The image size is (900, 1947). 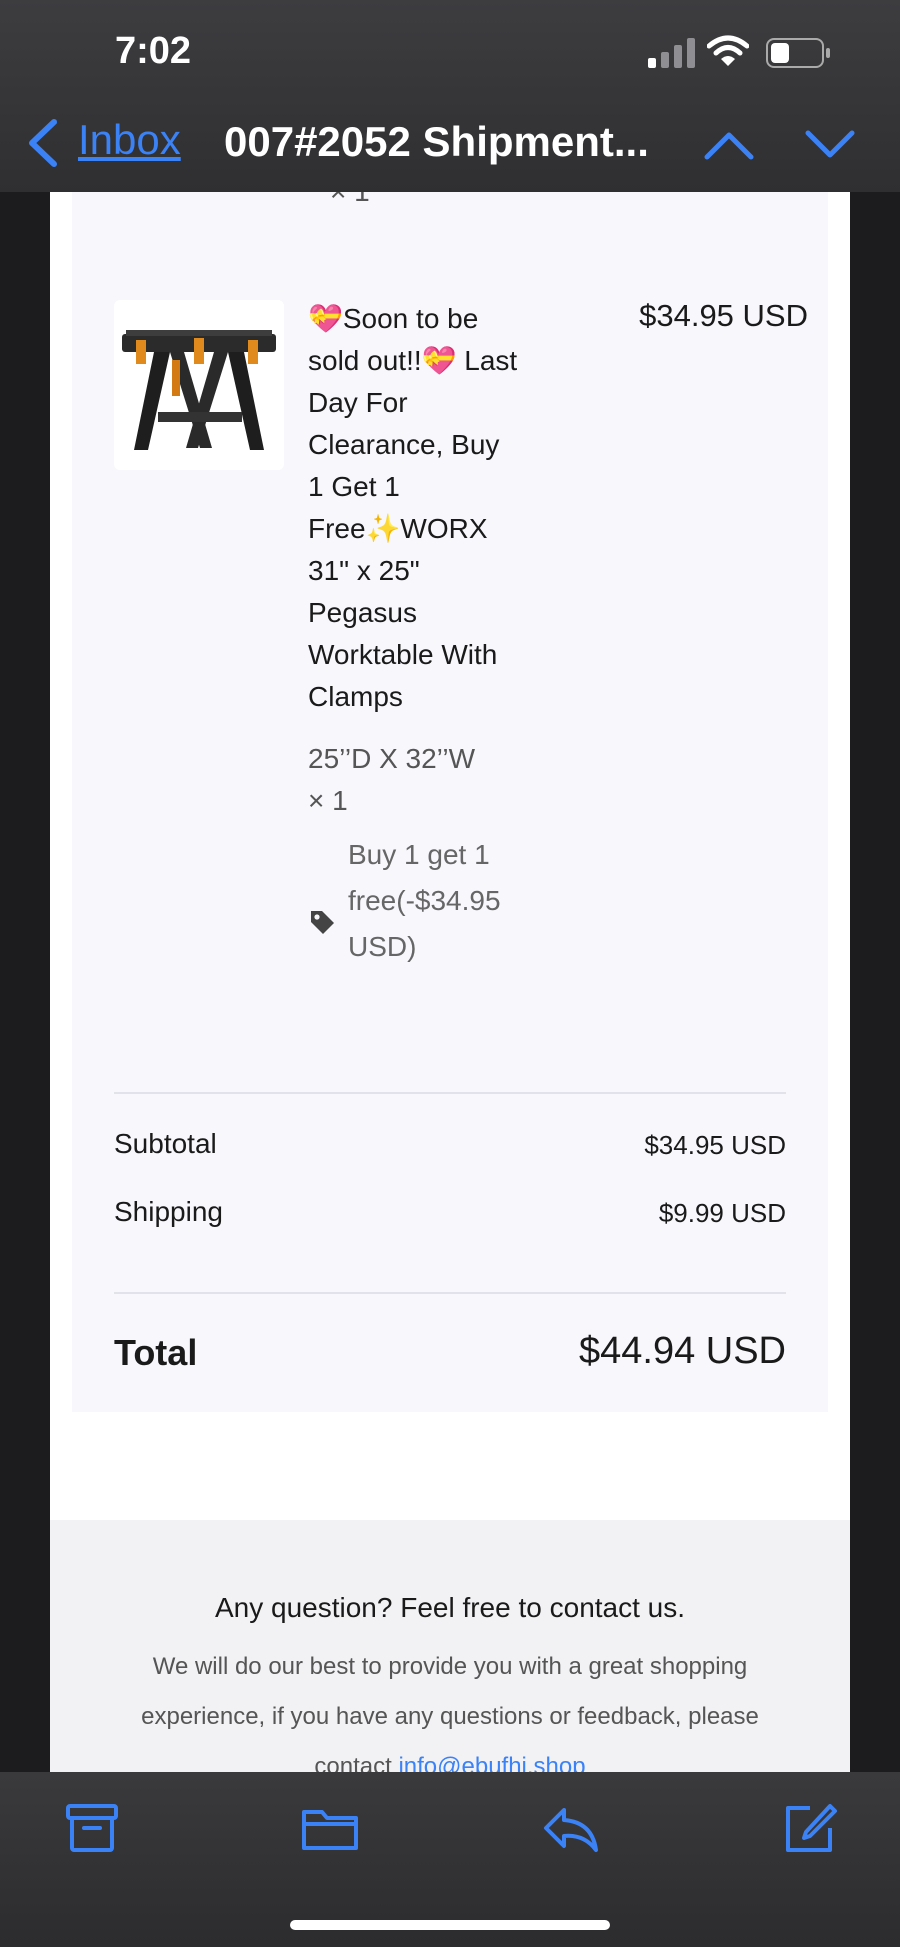 I want to click on compose-icon, so click(x=810, y=1828).